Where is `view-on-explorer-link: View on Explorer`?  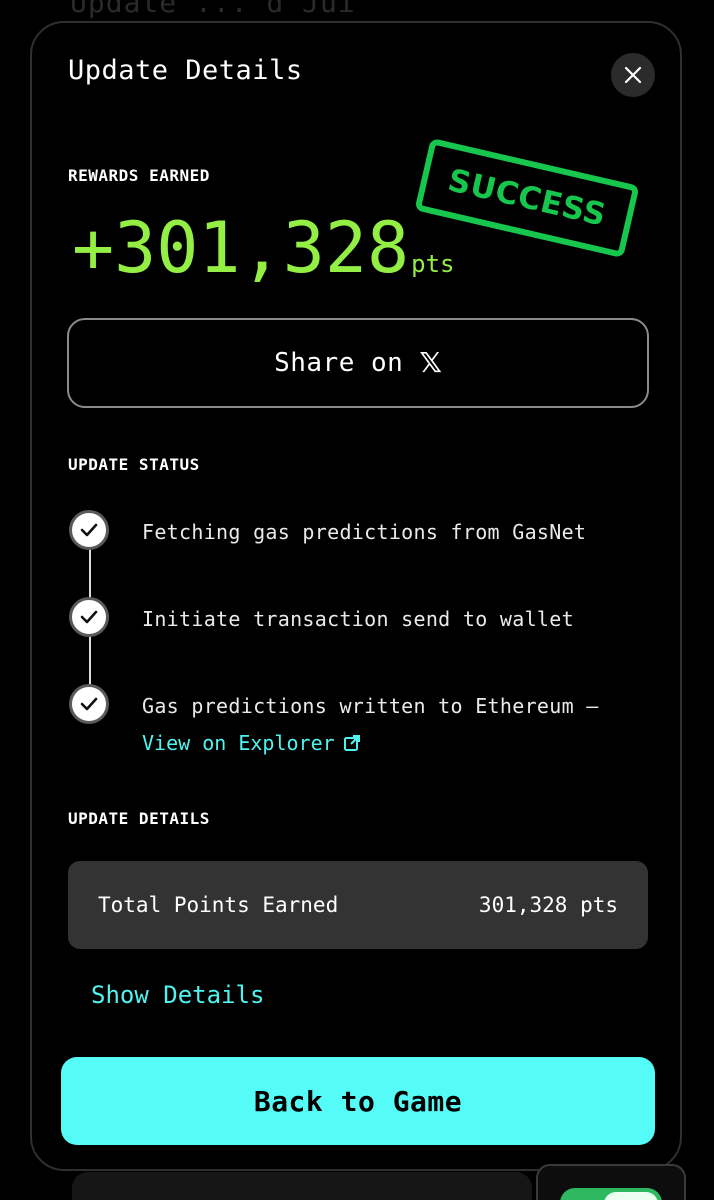
view-on-explorer-link: View on Explorer is located at coordinates (251, 743).